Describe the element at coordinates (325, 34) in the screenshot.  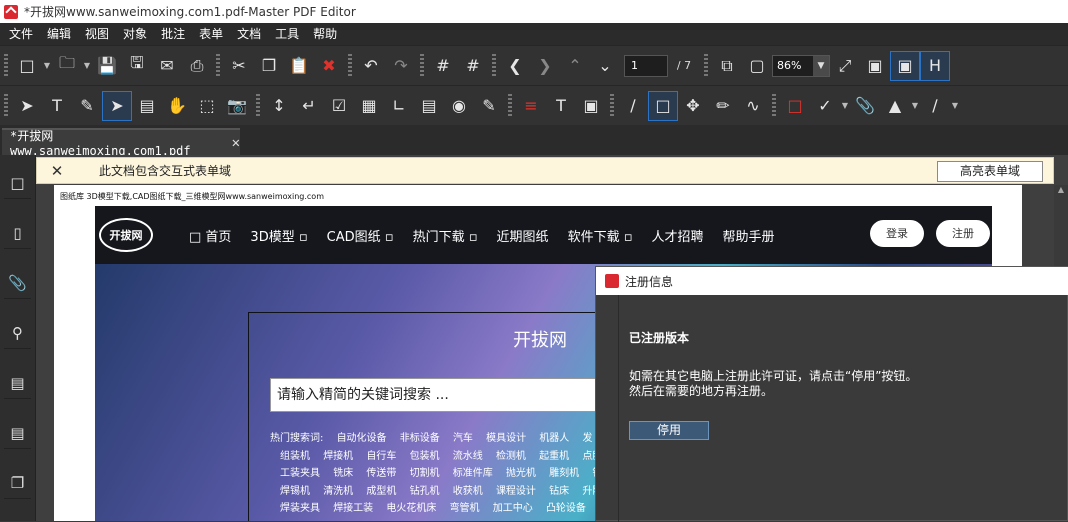
I see `menu-help: 帮助` at that location.